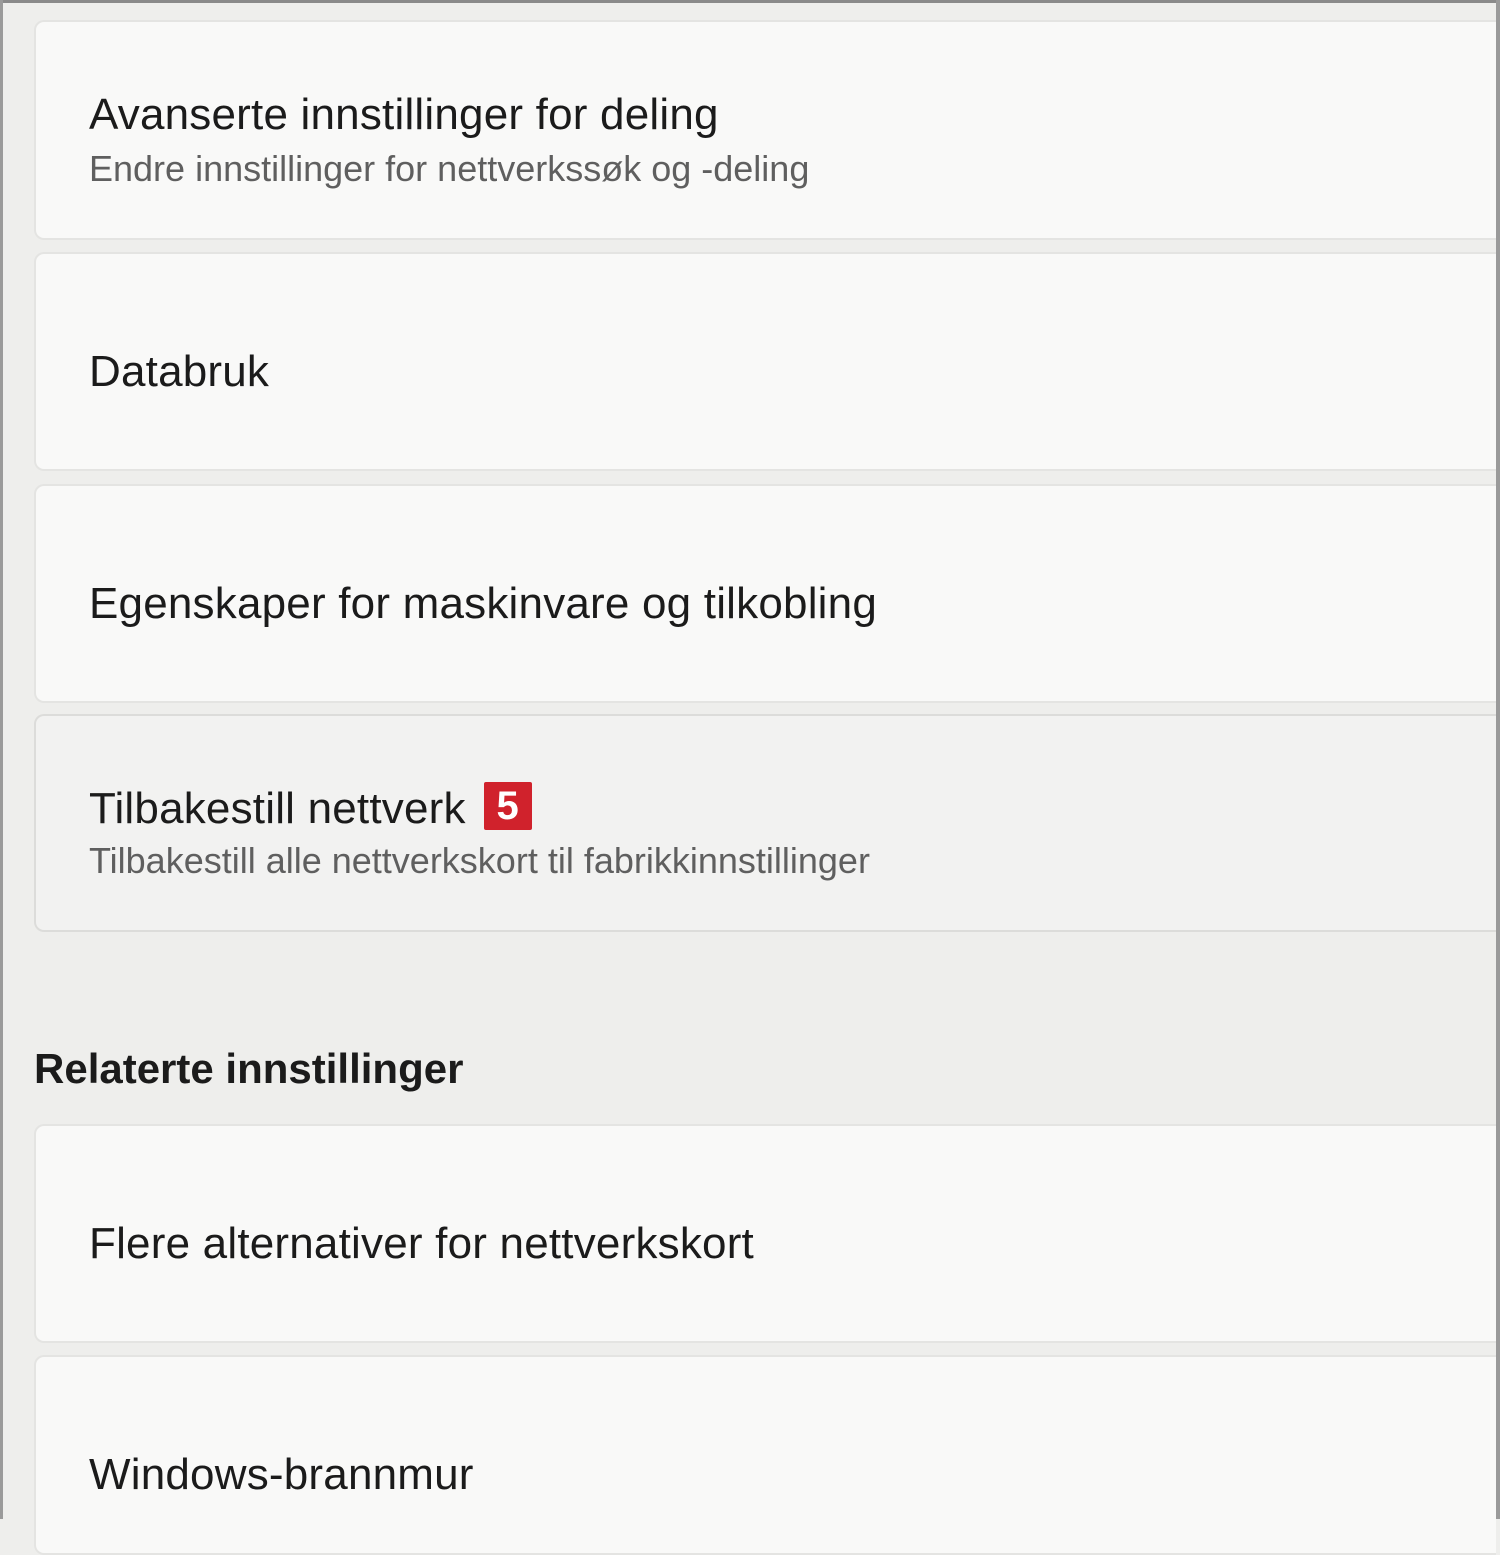  What do you see at coordinates (1498, 759) in the screenshot?
I see `window-frame-right-edge` at bounding box center [1498, 759].